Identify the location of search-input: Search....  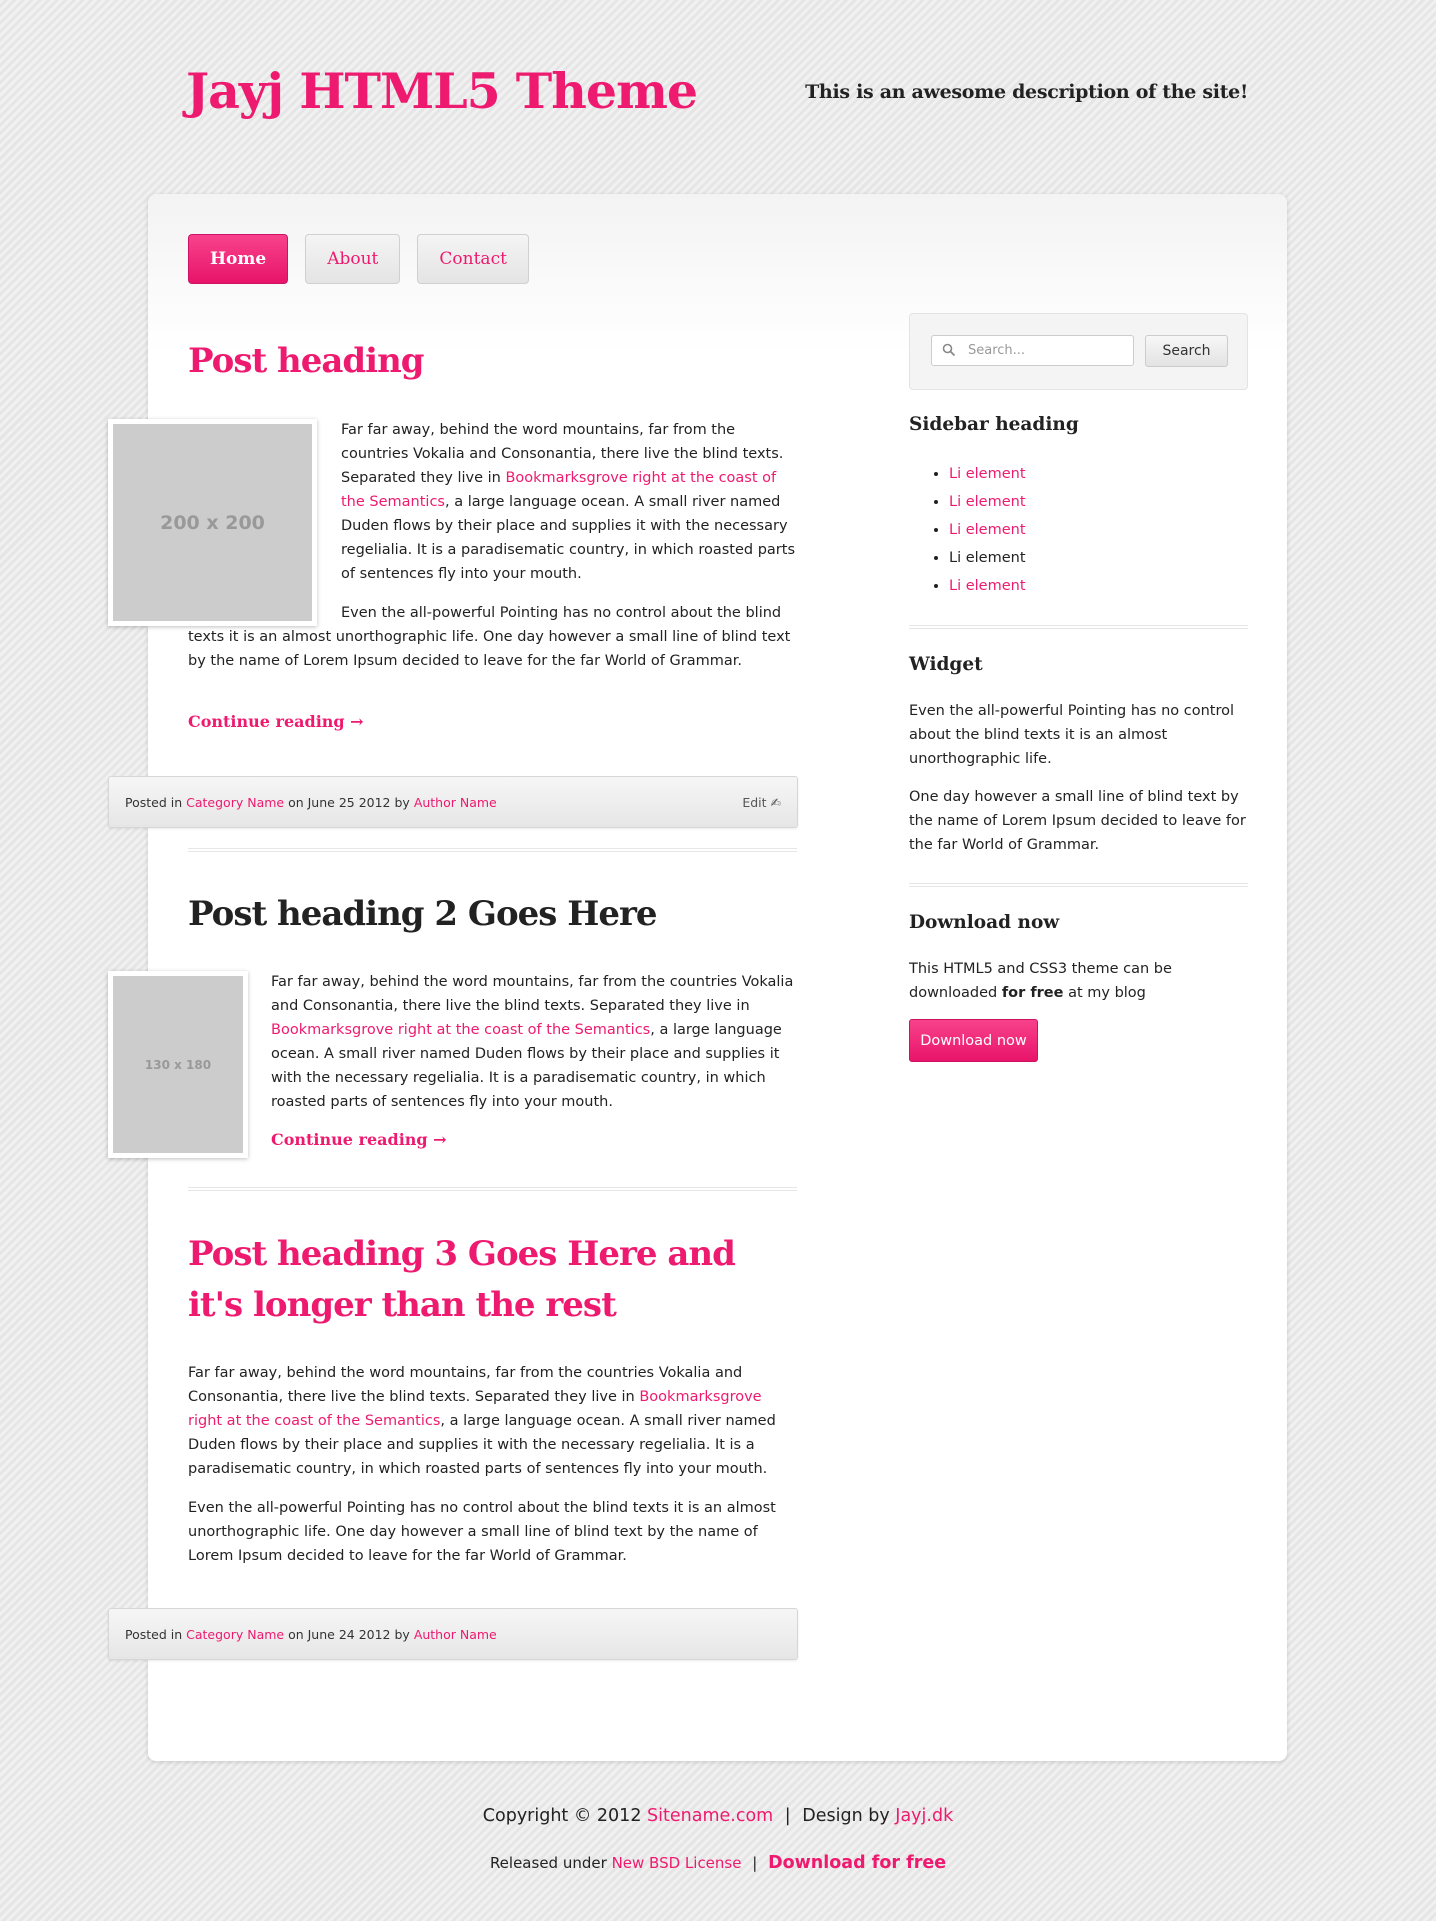
(1032, 350).